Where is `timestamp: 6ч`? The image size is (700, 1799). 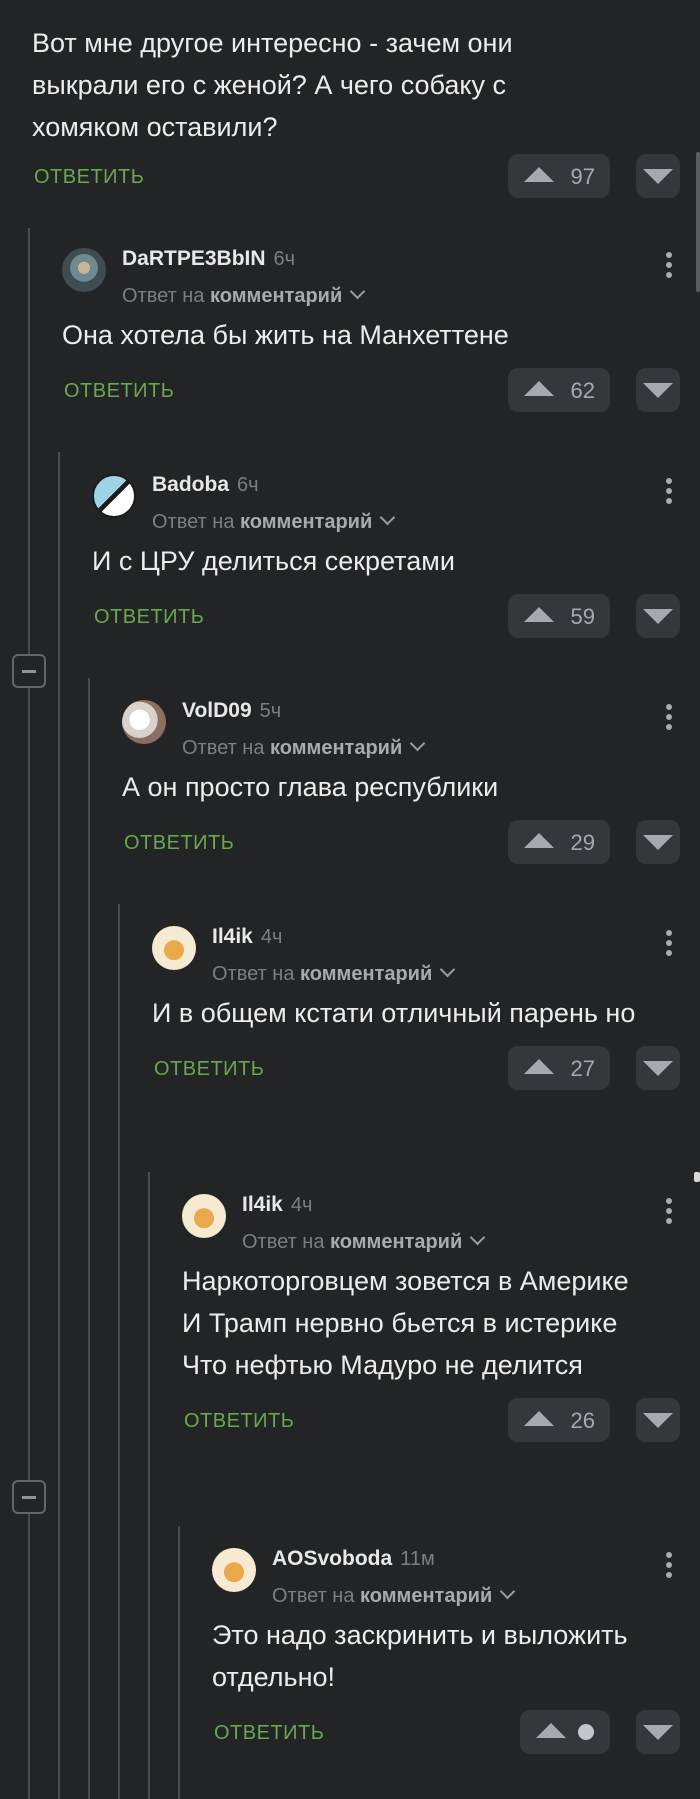
timestamp: 6ч is located at coordinates (248, 485).